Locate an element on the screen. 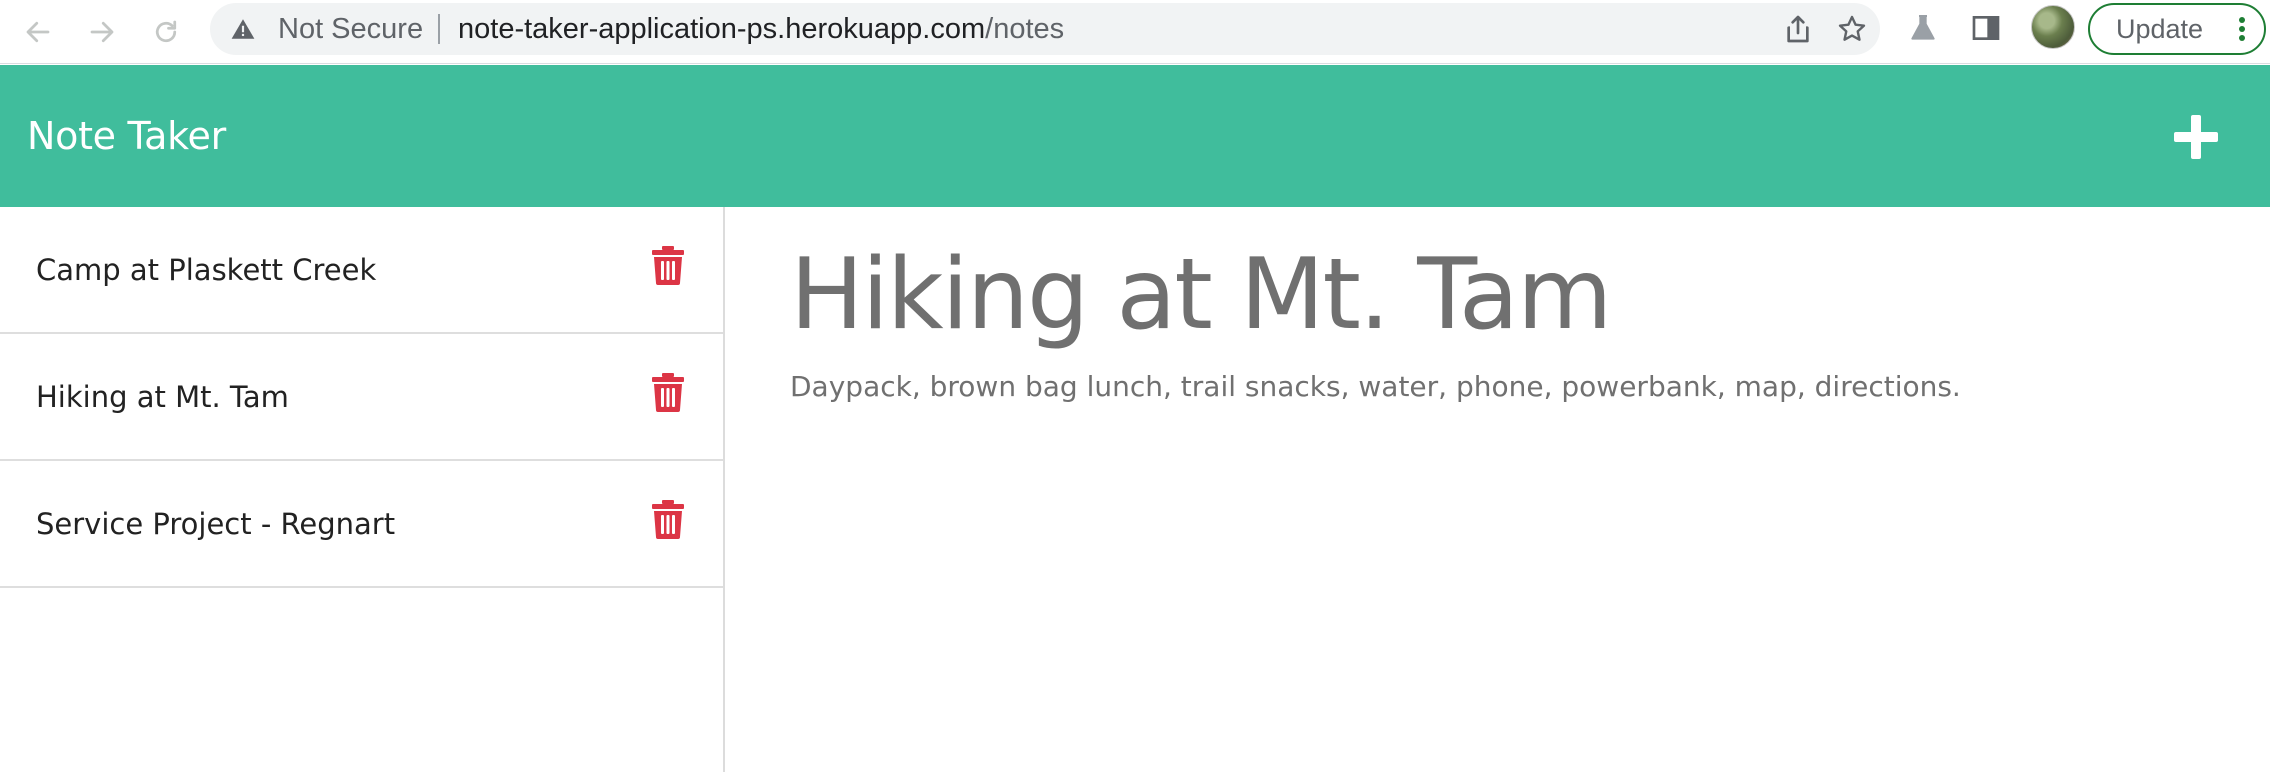 Image resolution: width=2270 pixels, height=772 pixels. reload-button is located at coordinates (166, 32).